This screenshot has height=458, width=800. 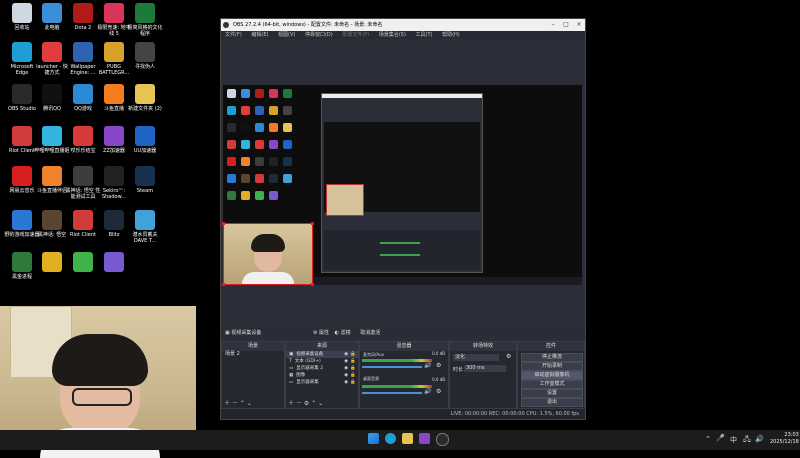 I want to click on volume-icon: 🔊, so click(x=759, y=439).